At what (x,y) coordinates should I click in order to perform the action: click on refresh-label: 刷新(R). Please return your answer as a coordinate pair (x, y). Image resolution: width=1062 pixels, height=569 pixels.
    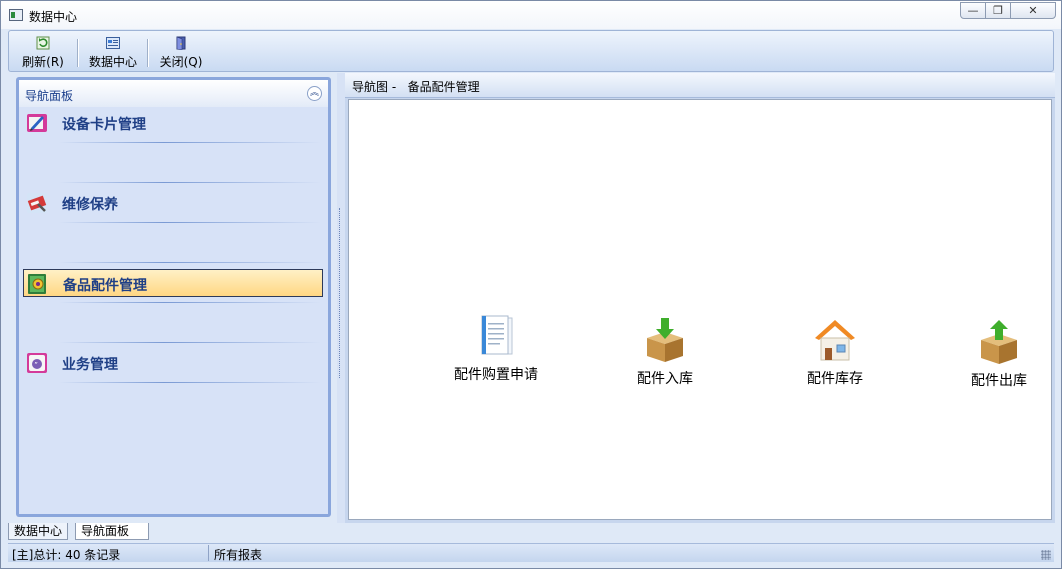
    Looking at the image, I should click on (43, 62).